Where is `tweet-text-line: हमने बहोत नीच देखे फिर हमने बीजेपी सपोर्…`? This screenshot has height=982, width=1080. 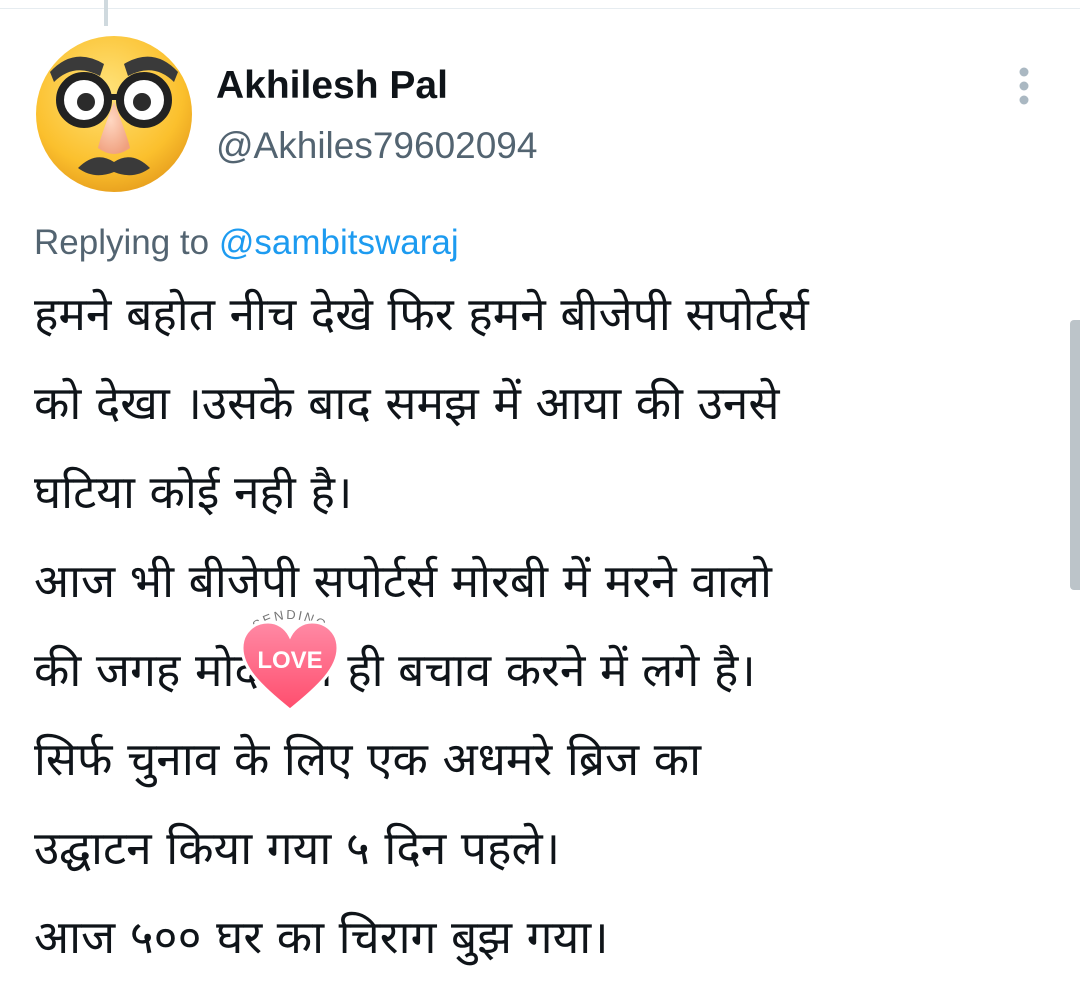
tweet-text-line: हमने बहोत नीच देखे फिर हमने बीजेपी सपोर्… is located at coordinates (421, 314).